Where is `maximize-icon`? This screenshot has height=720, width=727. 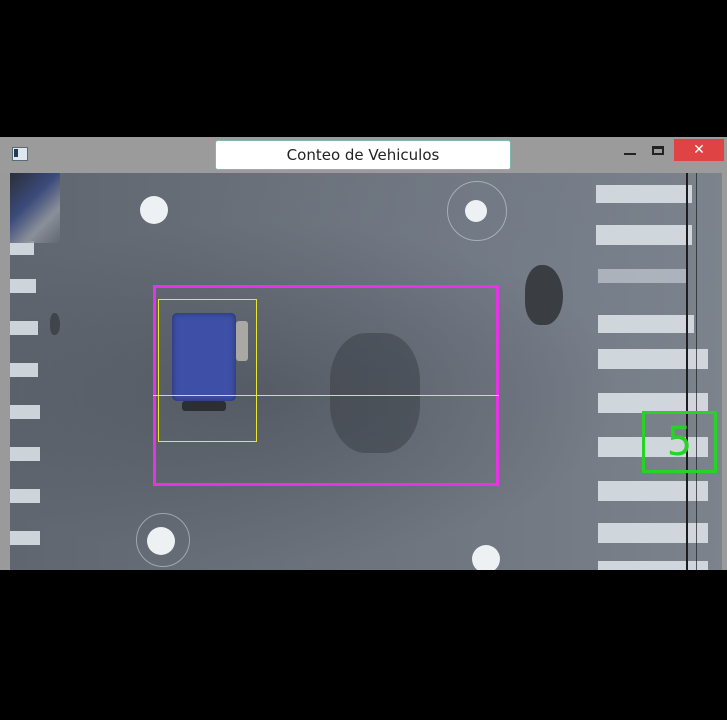
maximize-icon is located at coordinates (658, 150).